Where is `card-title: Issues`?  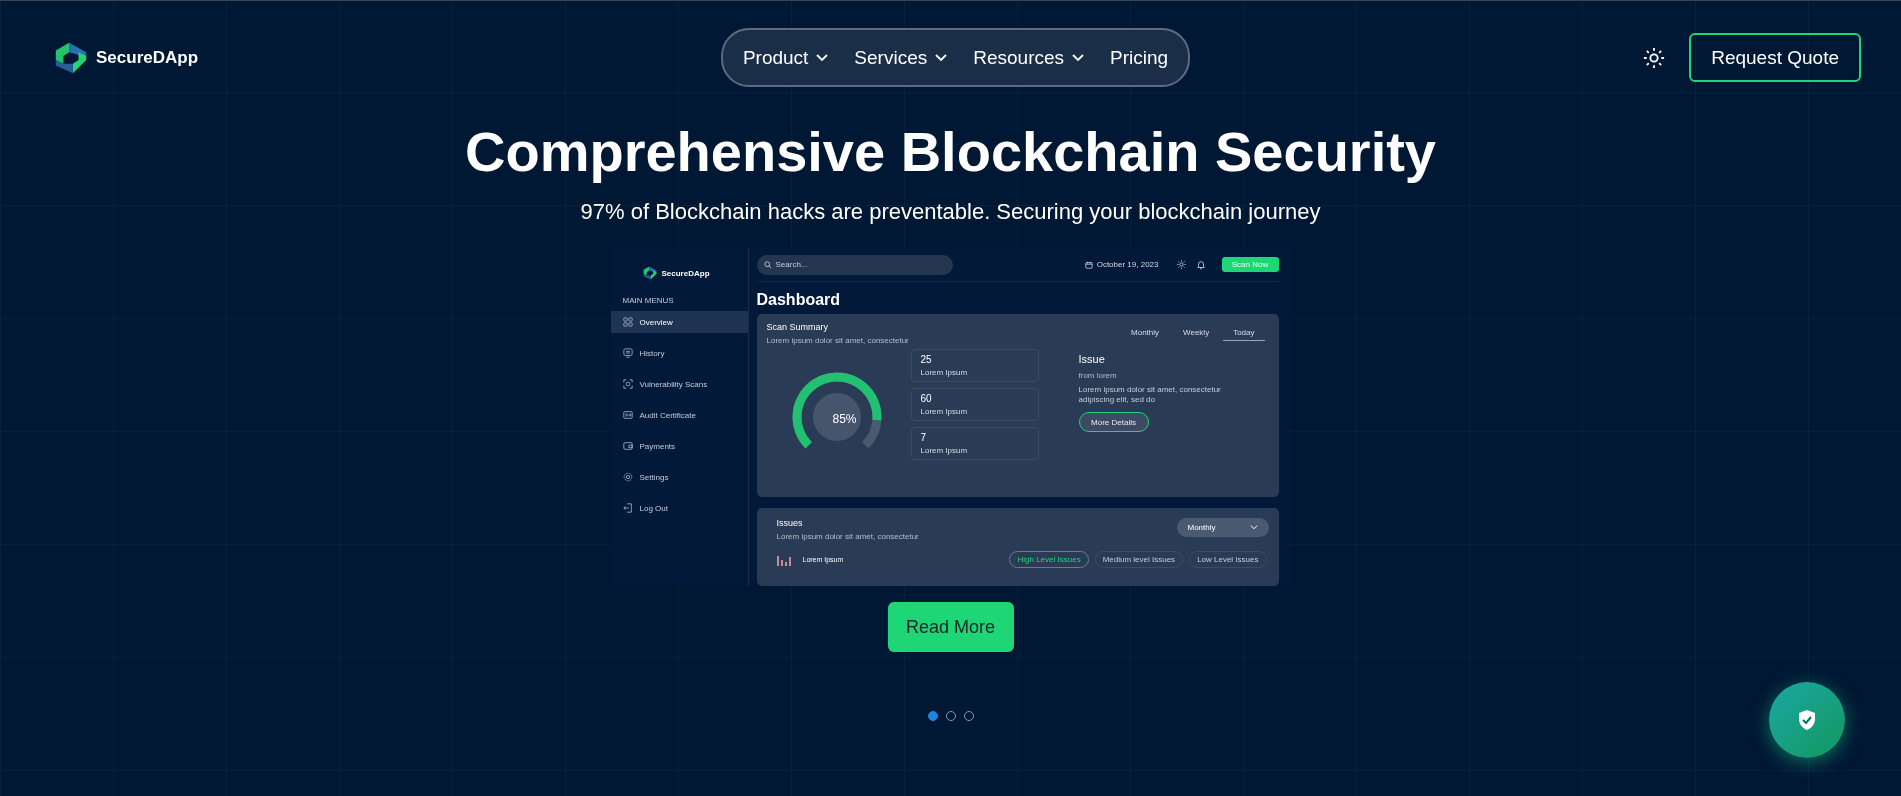 card-title: Issues is located at coordinates (790, 523).